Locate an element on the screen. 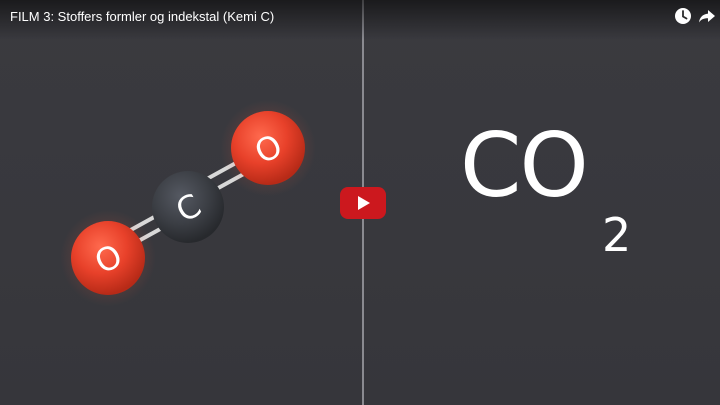 This screenshot has width=720, height=405. play-button is located at coordinates (363, 203).